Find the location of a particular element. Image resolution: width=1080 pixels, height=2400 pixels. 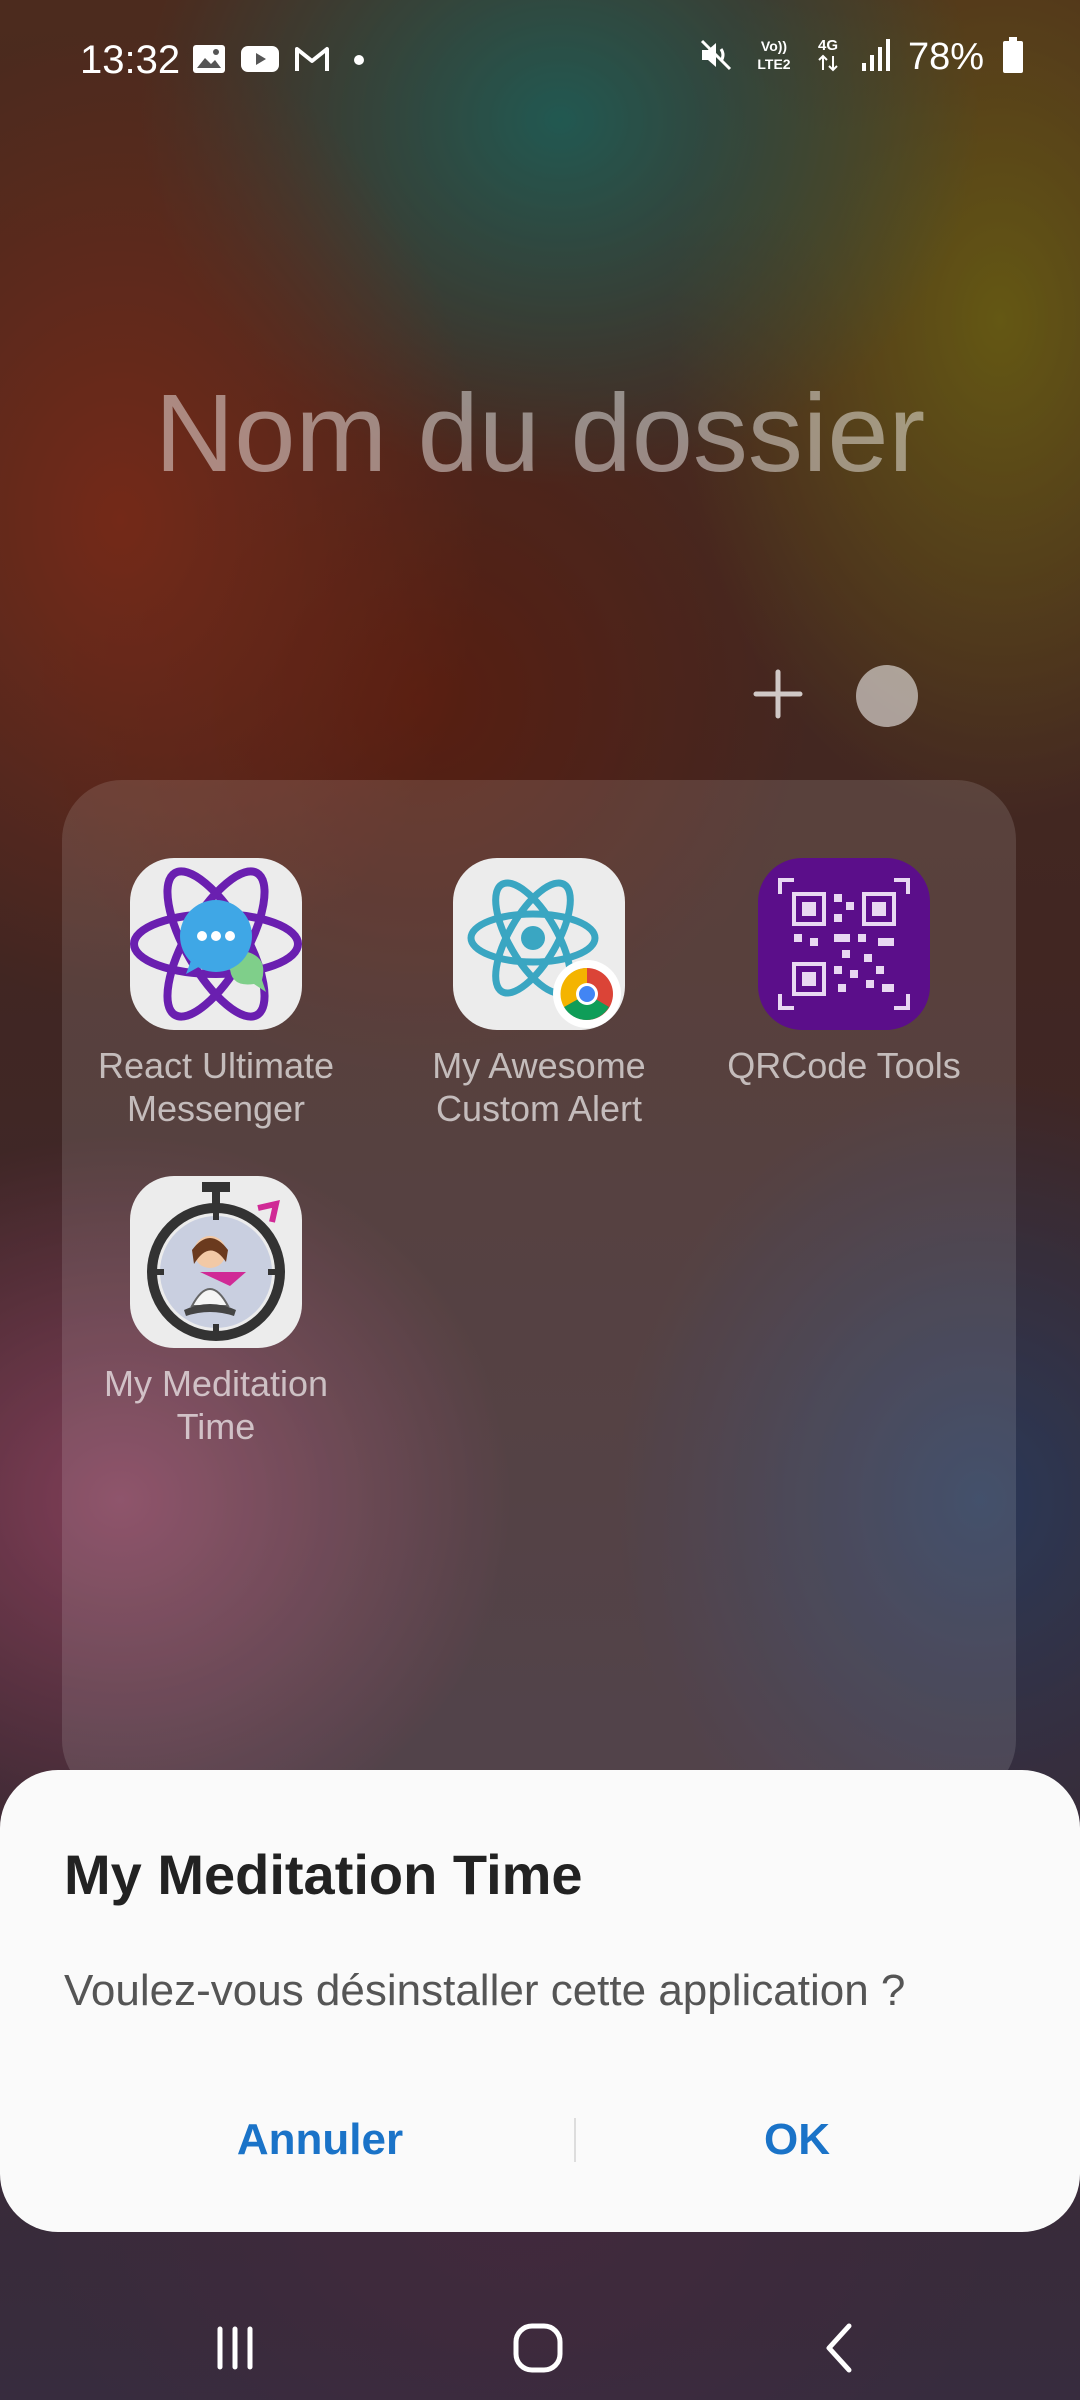

svg-text: Vo)) is located at coordinates (774, 46).